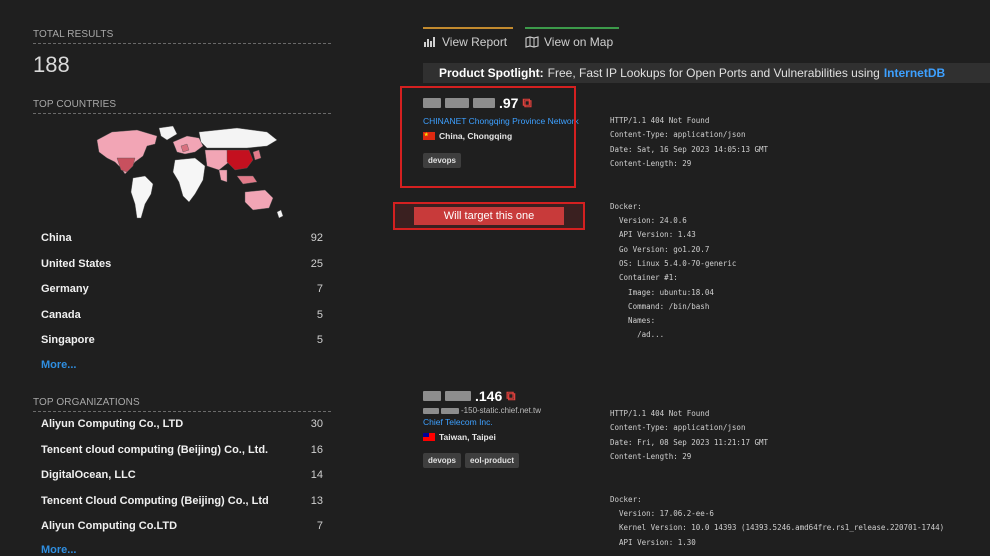 The image size is (990, 556). I want to click on country-row-china: China 92, so click(182, 238).